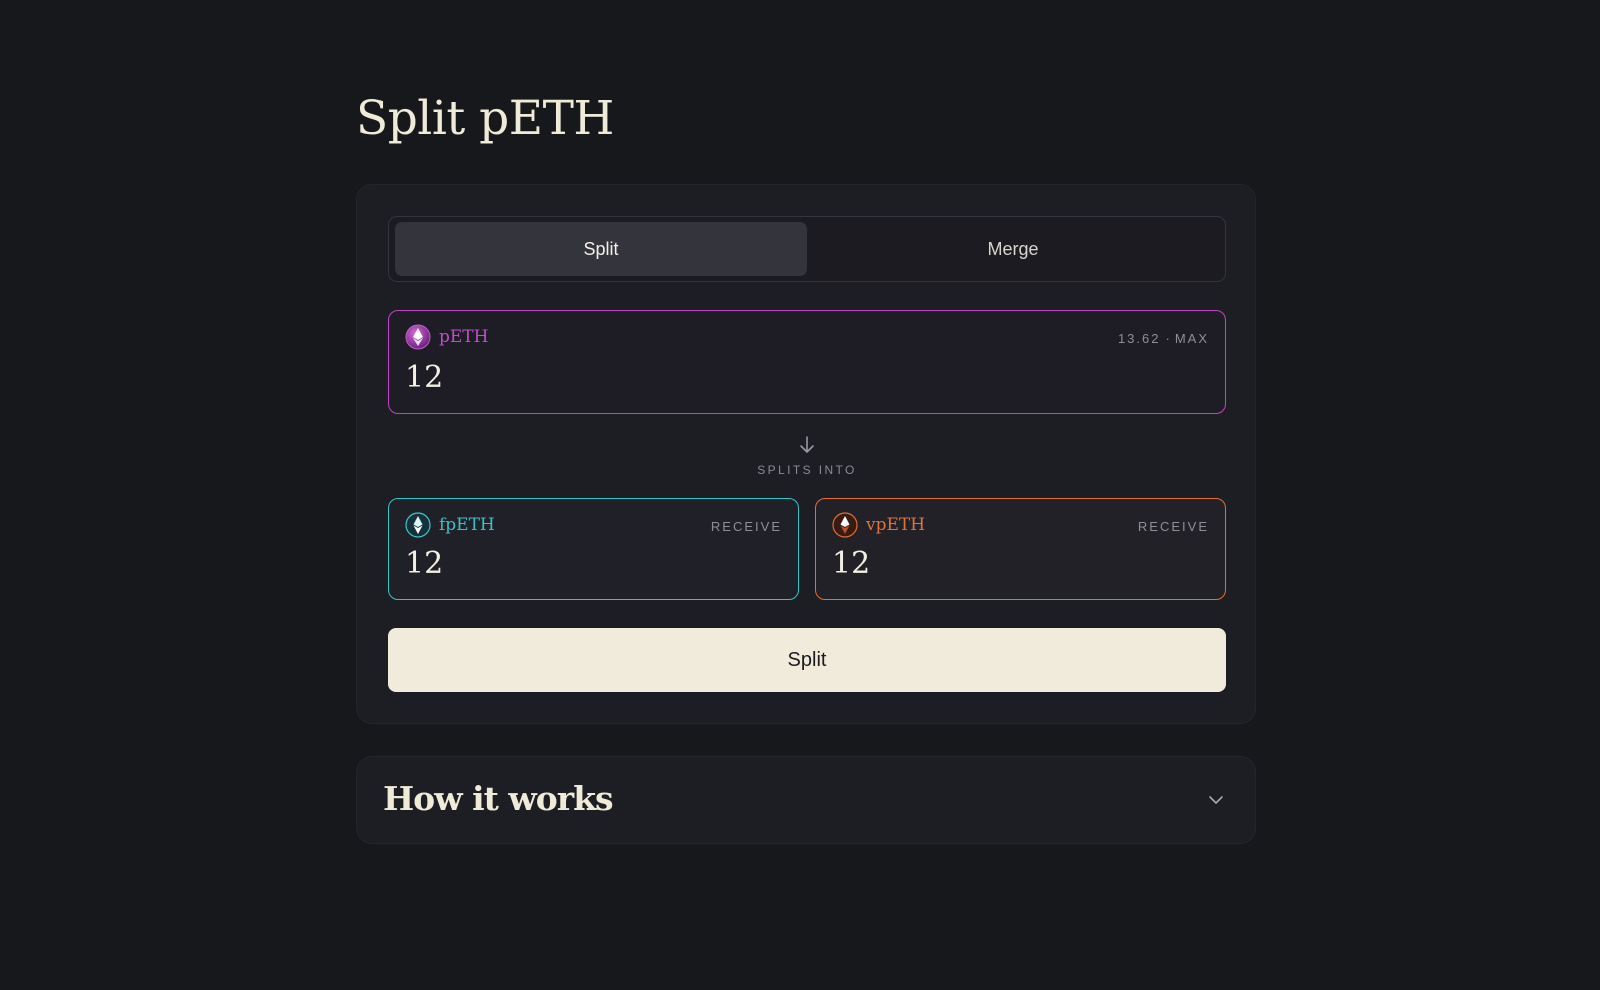 The height and width of the screenshot is (990, 1600). What do you see at coordinates (845, 525) in the screenshot?
I see `vpeth-icon` at bounding box center [845, 525].